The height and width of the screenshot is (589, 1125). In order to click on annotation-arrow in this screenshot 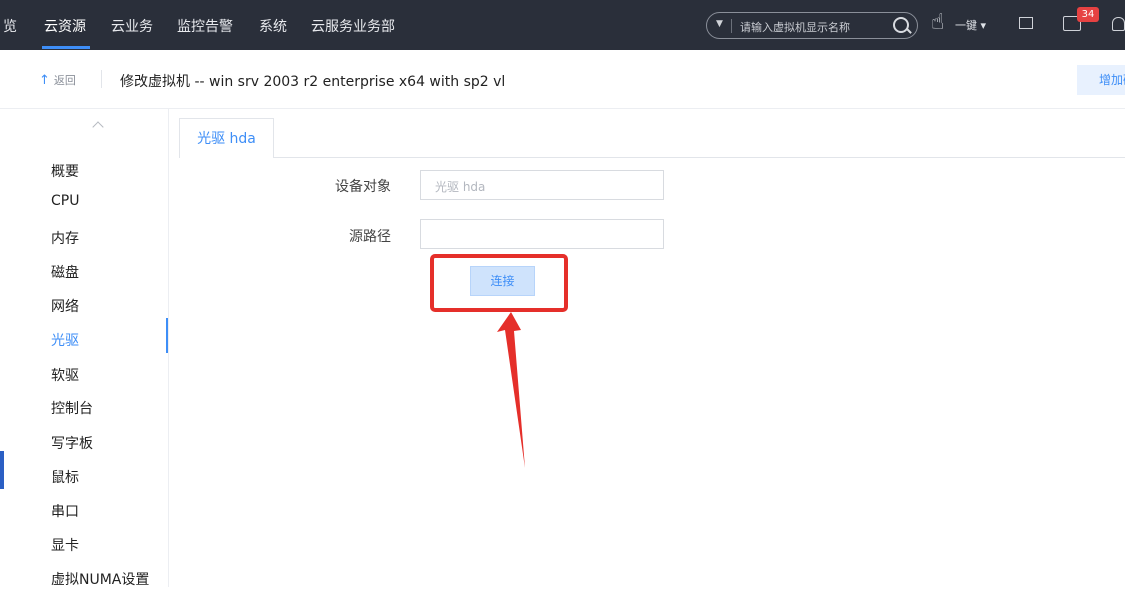, I will do `click(511, 390)`.